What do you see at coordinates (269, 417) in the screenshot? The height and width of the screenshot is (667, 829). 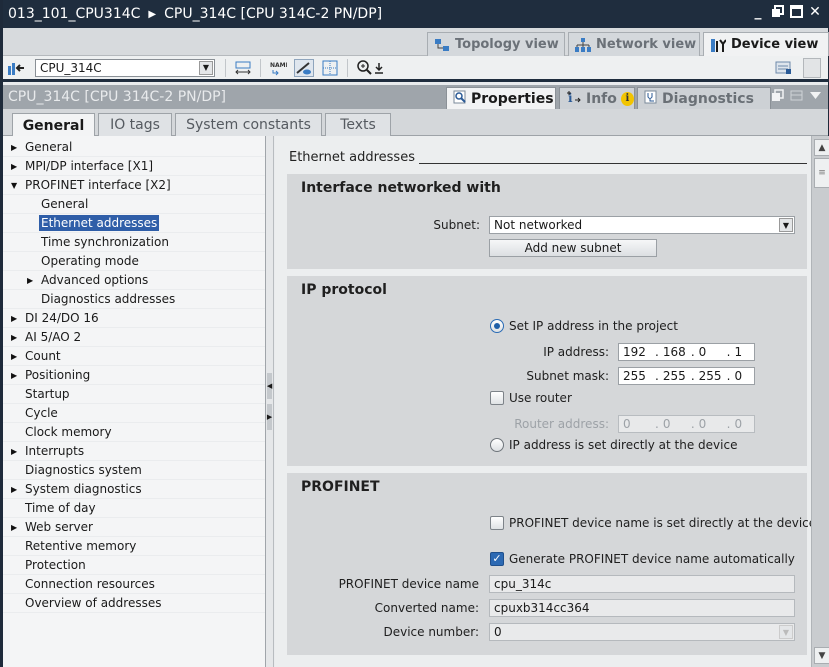 I see `expand-right-icon: ▶` at bounding box center [269, 417].